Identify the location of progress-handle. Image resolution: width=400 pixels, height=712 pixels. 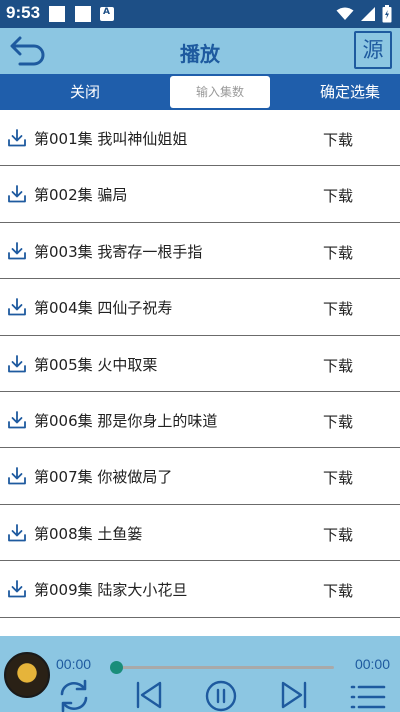
(116, 667).